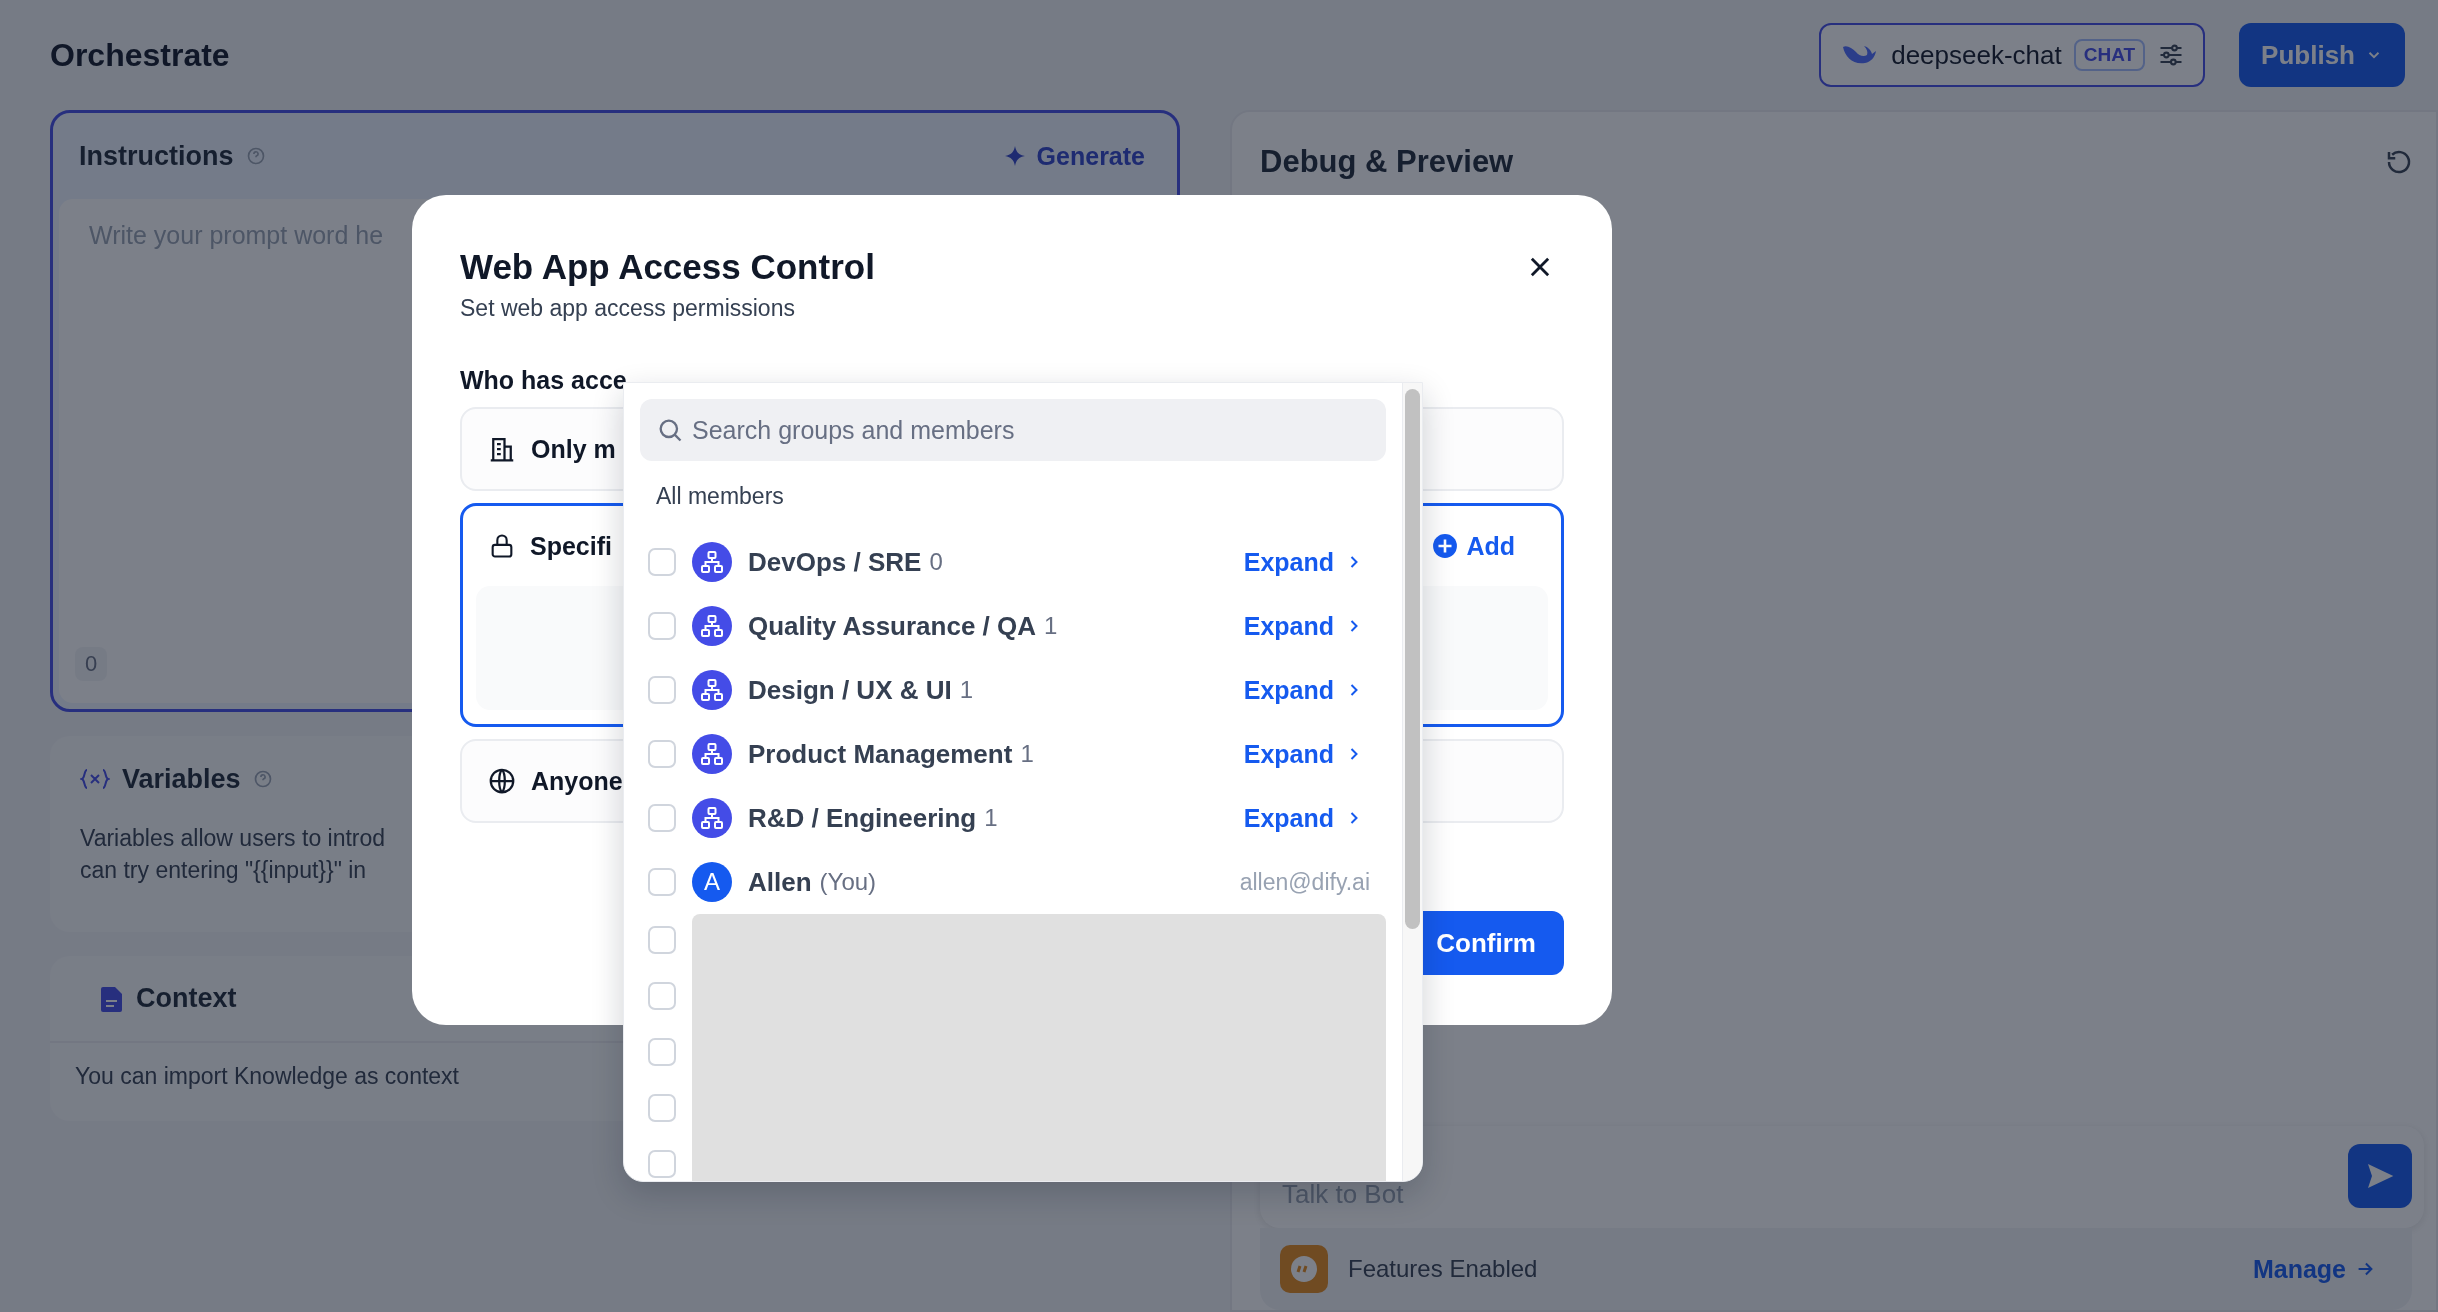  What do you see at coordinates (181, 779) in the screenshot?
I see `variables-title: Variables` at bounding box center [181, 779].